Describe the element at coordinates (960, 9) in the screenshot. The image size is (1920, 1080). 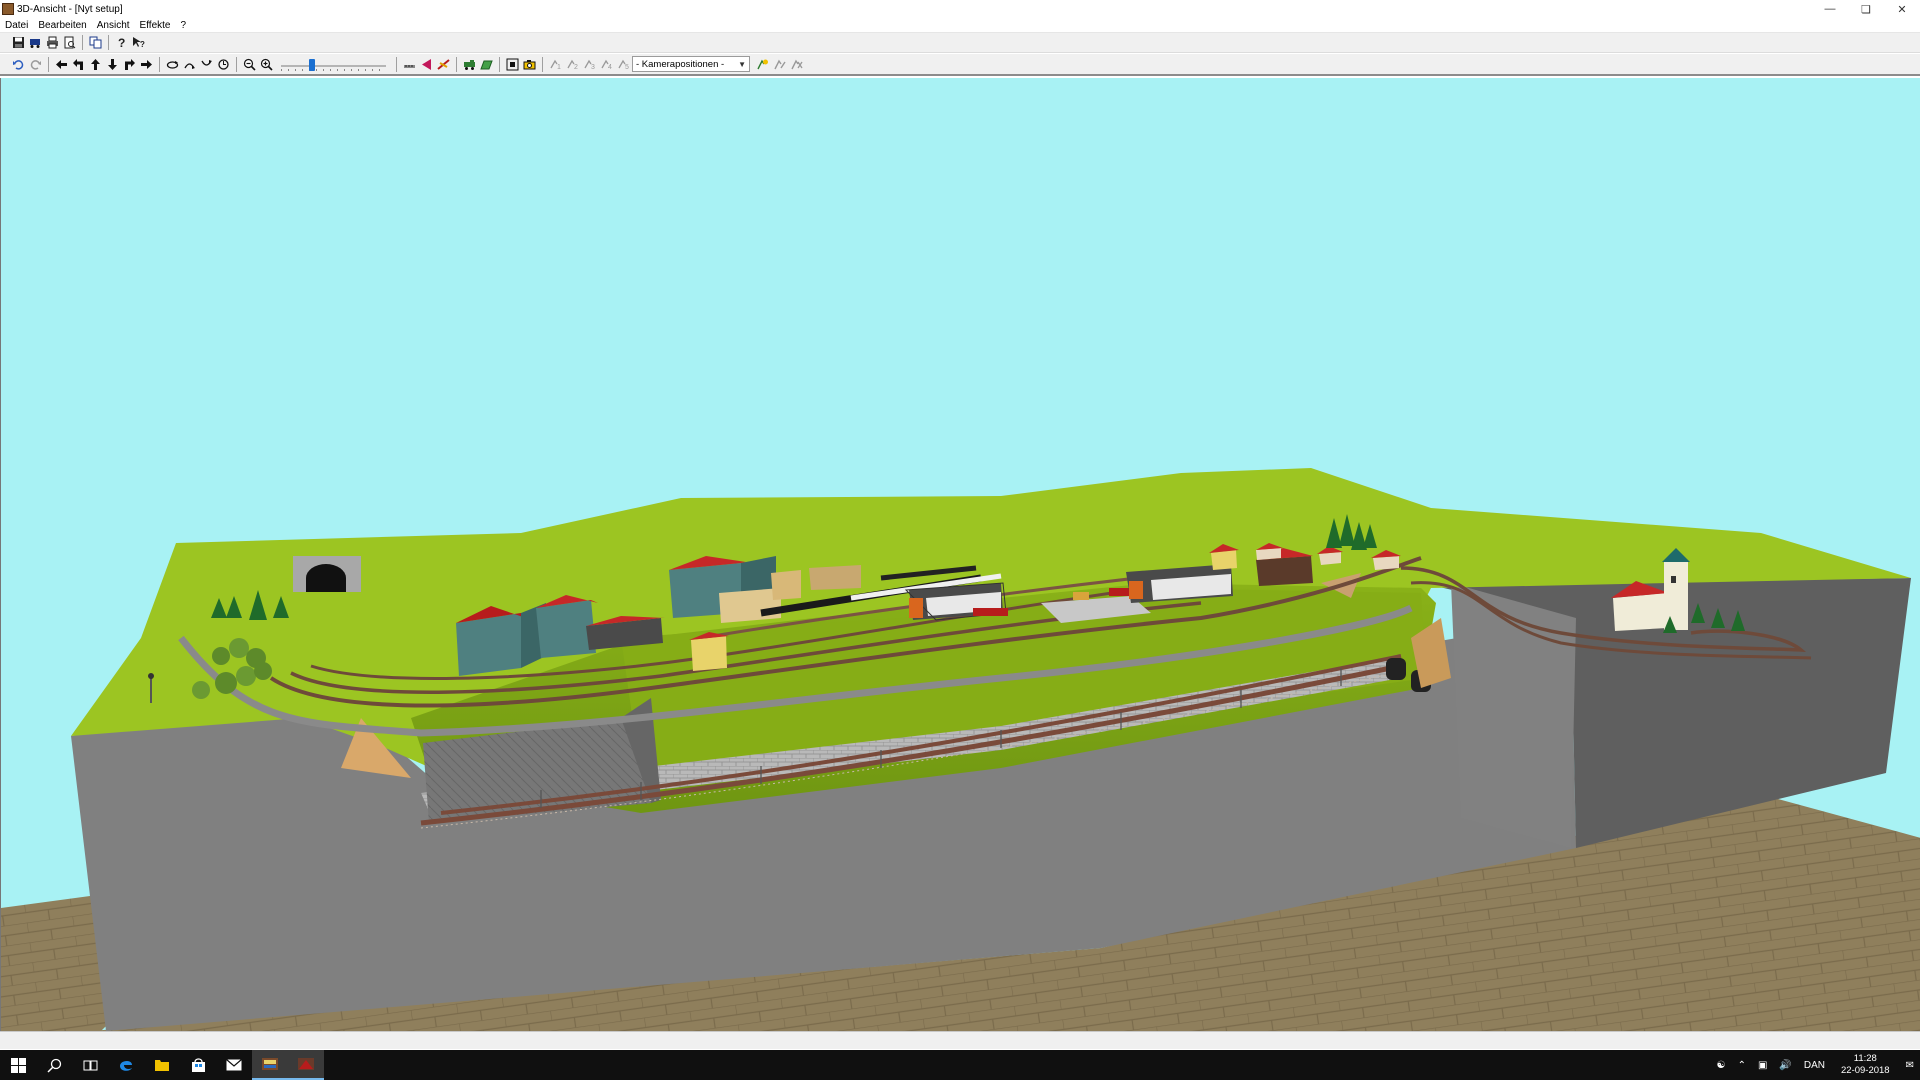
I see `title-bar: 3D-Ansicht - [Nyt setup] — ❏ ✕` at that location.